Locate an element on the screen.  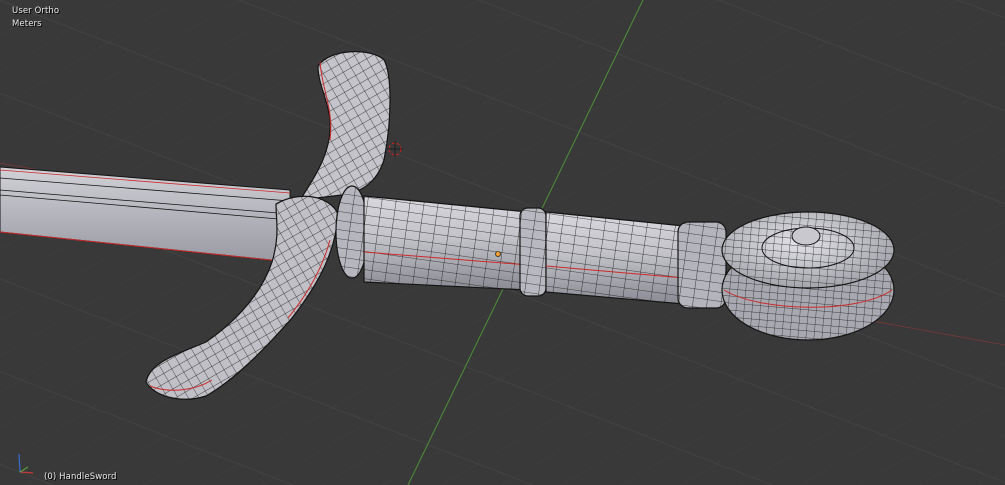
gizmo-x-axis is located at coordinates (26, 472).